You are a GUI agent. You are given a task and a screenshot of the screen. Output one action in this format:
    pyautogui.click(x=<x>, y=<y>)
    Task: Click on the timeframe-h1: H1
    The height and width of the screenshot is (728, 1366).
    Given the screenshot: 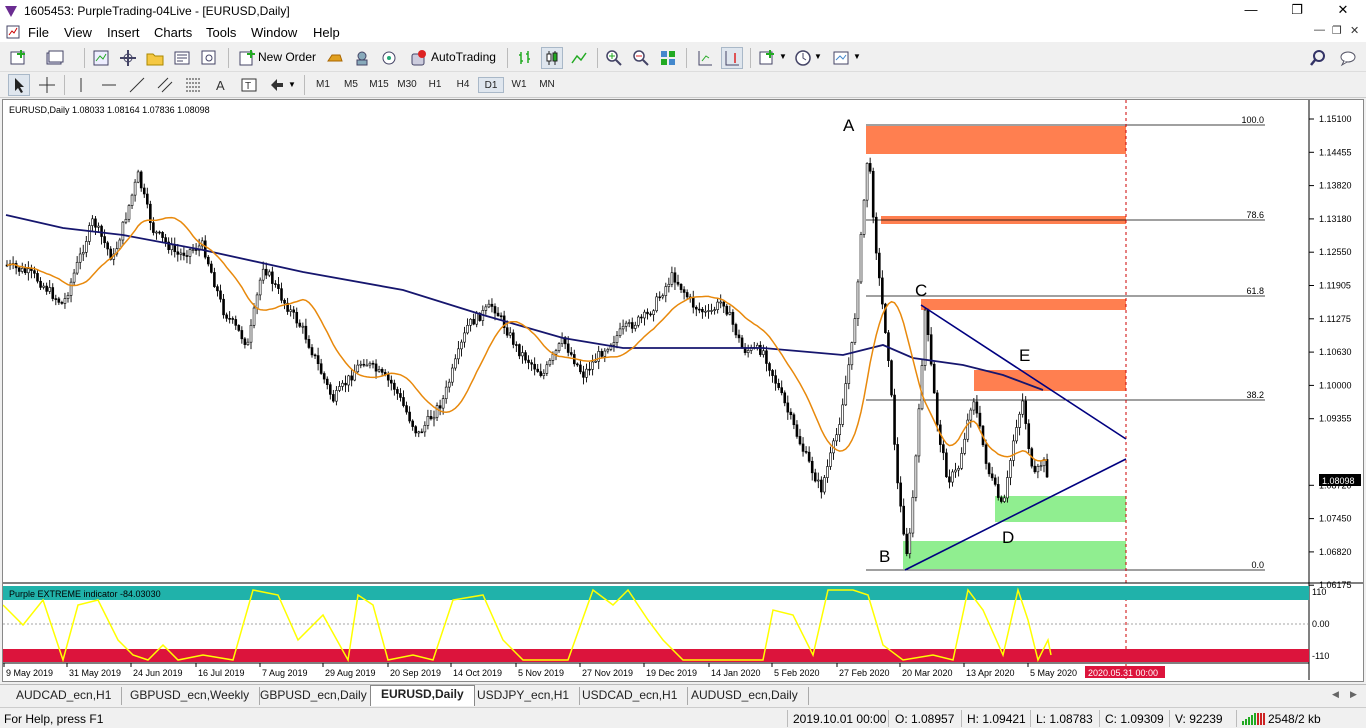 What is the action you would take?
    pyautogui.click(x=435, y=85)
    